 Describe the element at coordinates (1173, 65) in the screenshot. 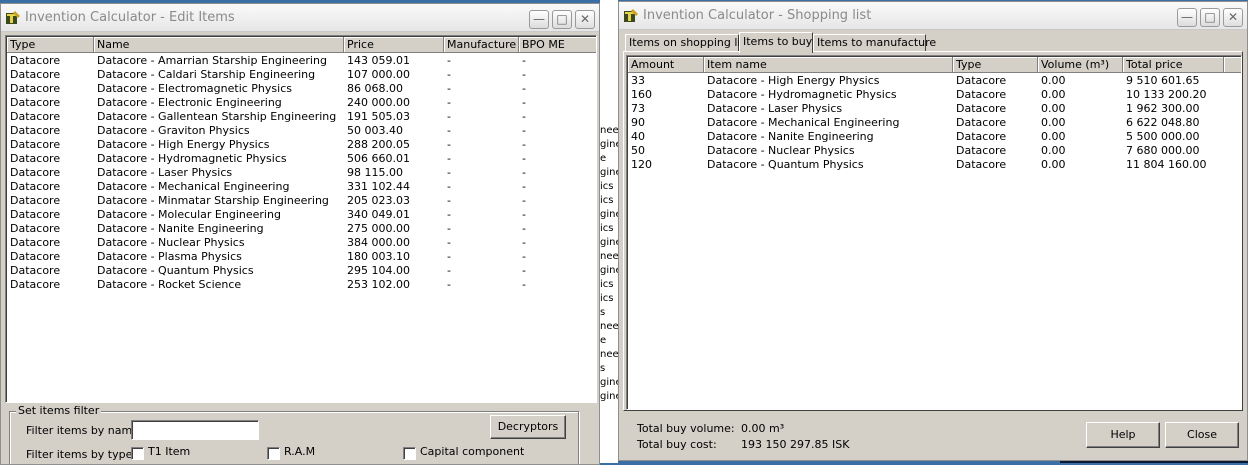

I see `column-header-total-price: Total price` at that location.